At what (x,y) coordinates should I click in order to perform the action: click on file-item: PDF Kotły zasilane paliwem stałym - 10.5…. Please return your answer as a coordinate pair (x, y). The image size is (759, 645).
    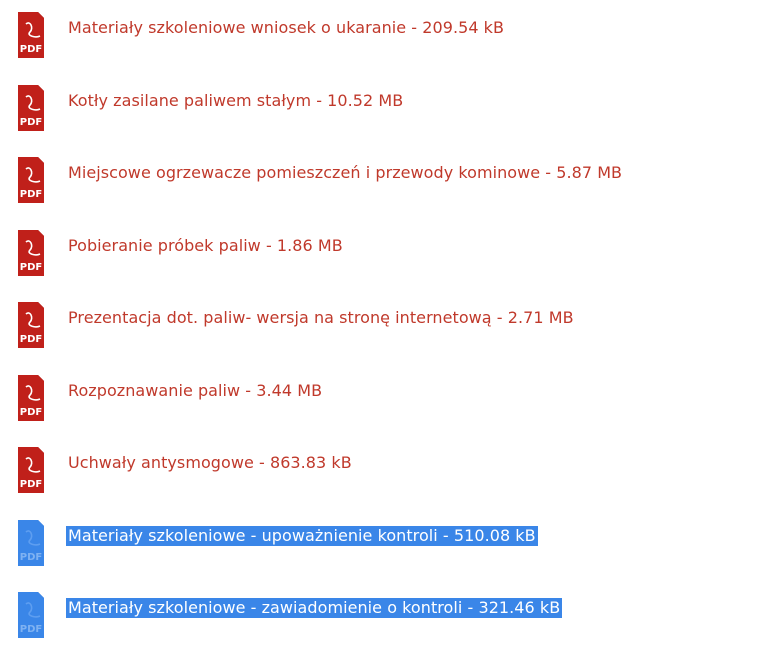
    Looking at the image, I should click on (379, 109).